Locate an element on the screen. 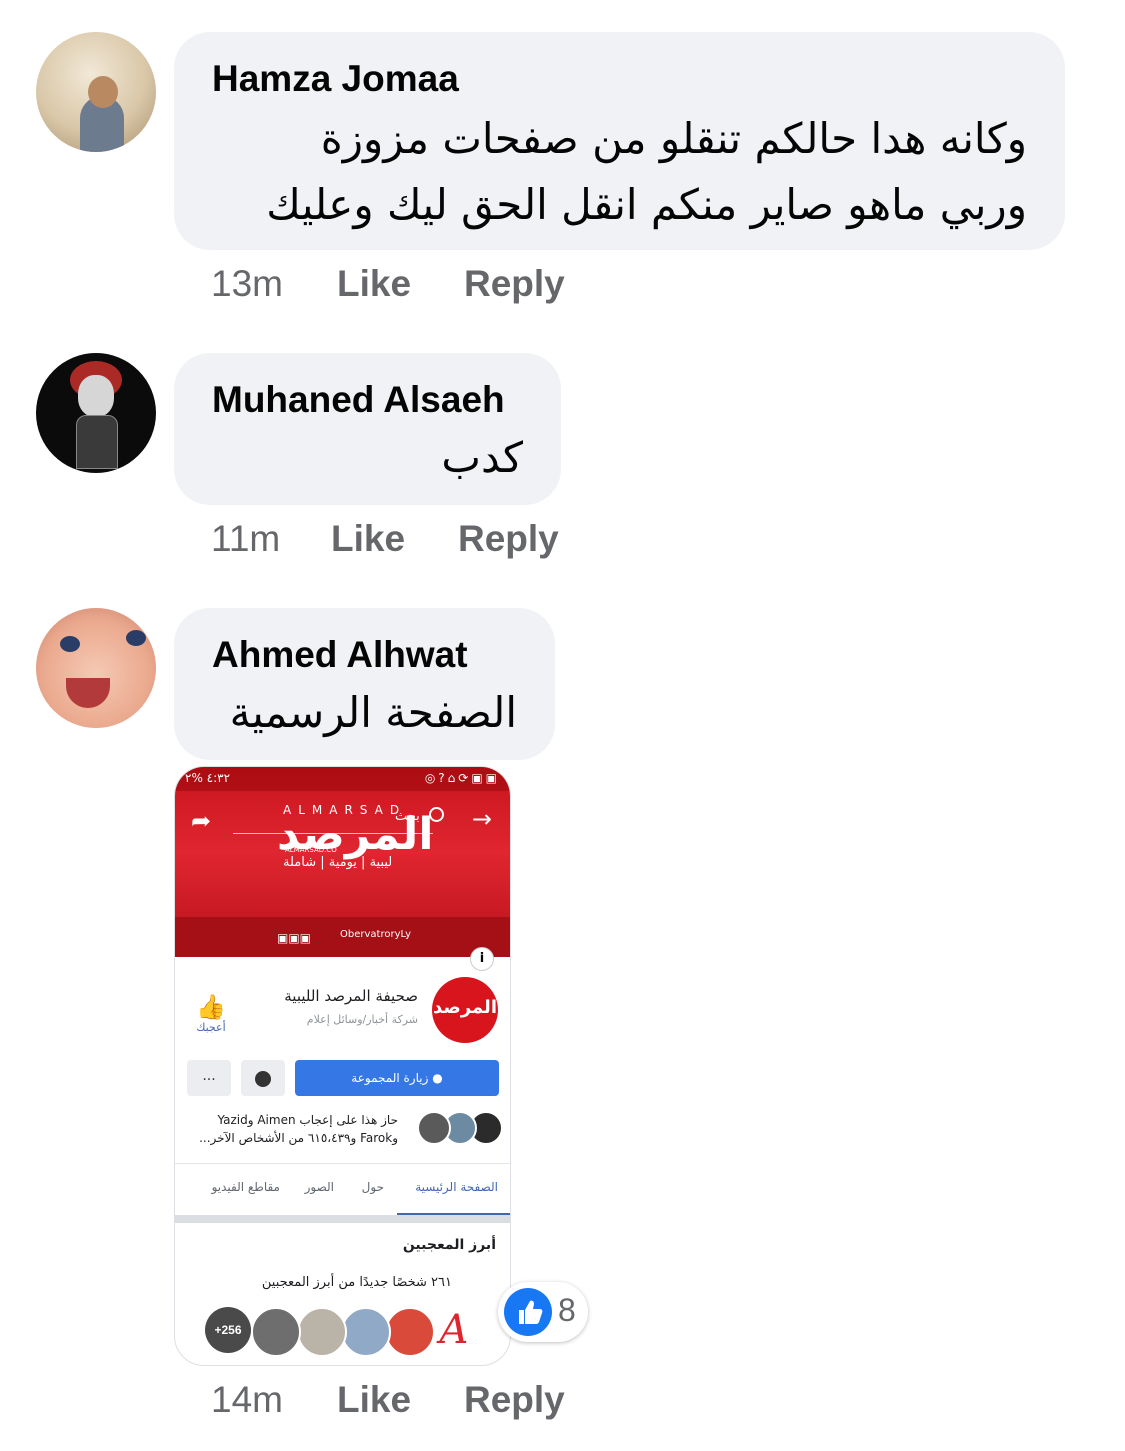  brand-social-handle: ObervatroryLy is located at coordinates (376, 934).